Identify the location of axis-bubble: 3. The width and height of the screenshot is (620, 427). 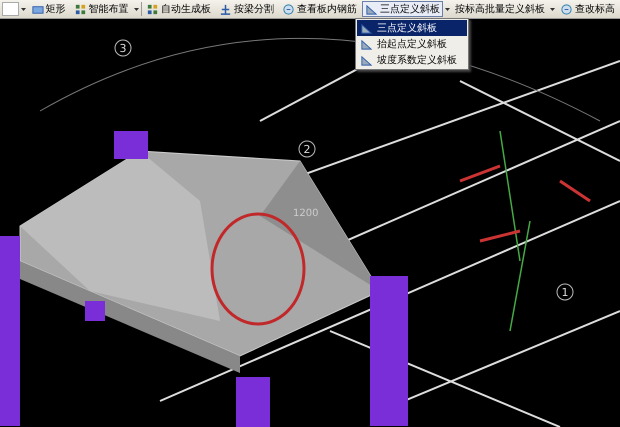
(123, 48).